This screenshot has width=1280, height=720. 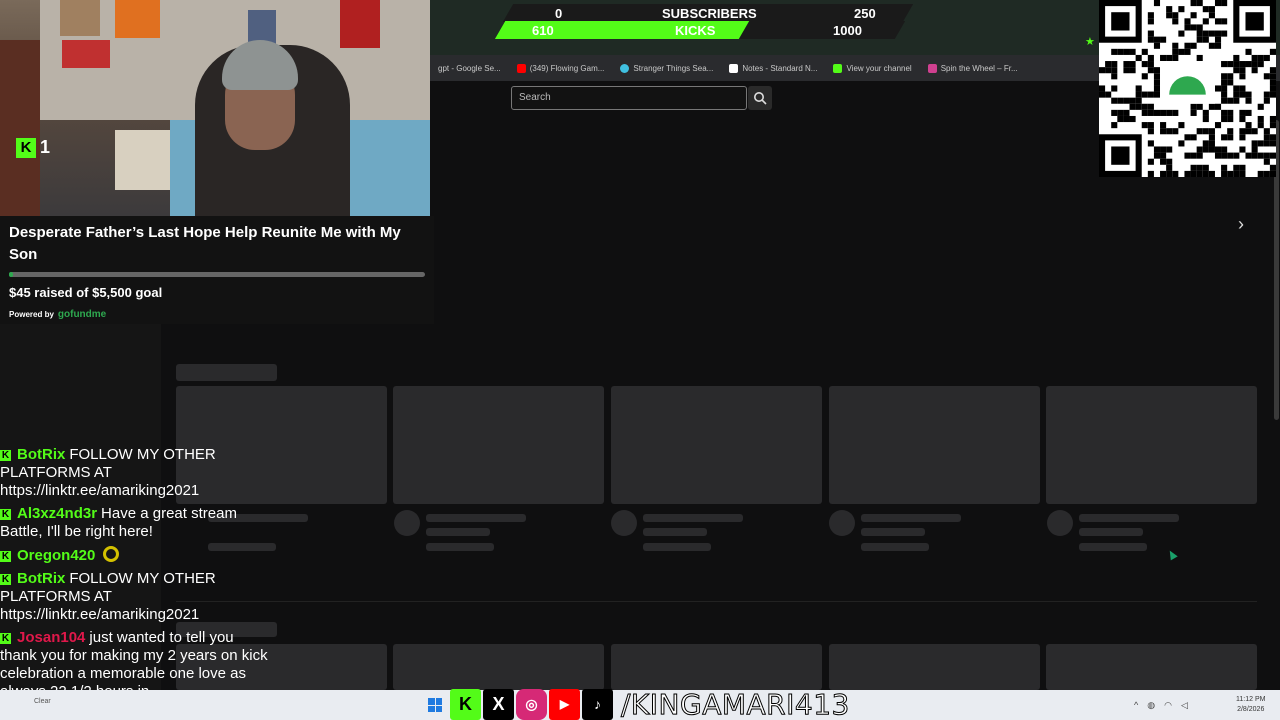 What do you see at coordinates (135, 555) in the screenshot?
I see `chat-message: K Oregon420` at bounding box center [135, 555].